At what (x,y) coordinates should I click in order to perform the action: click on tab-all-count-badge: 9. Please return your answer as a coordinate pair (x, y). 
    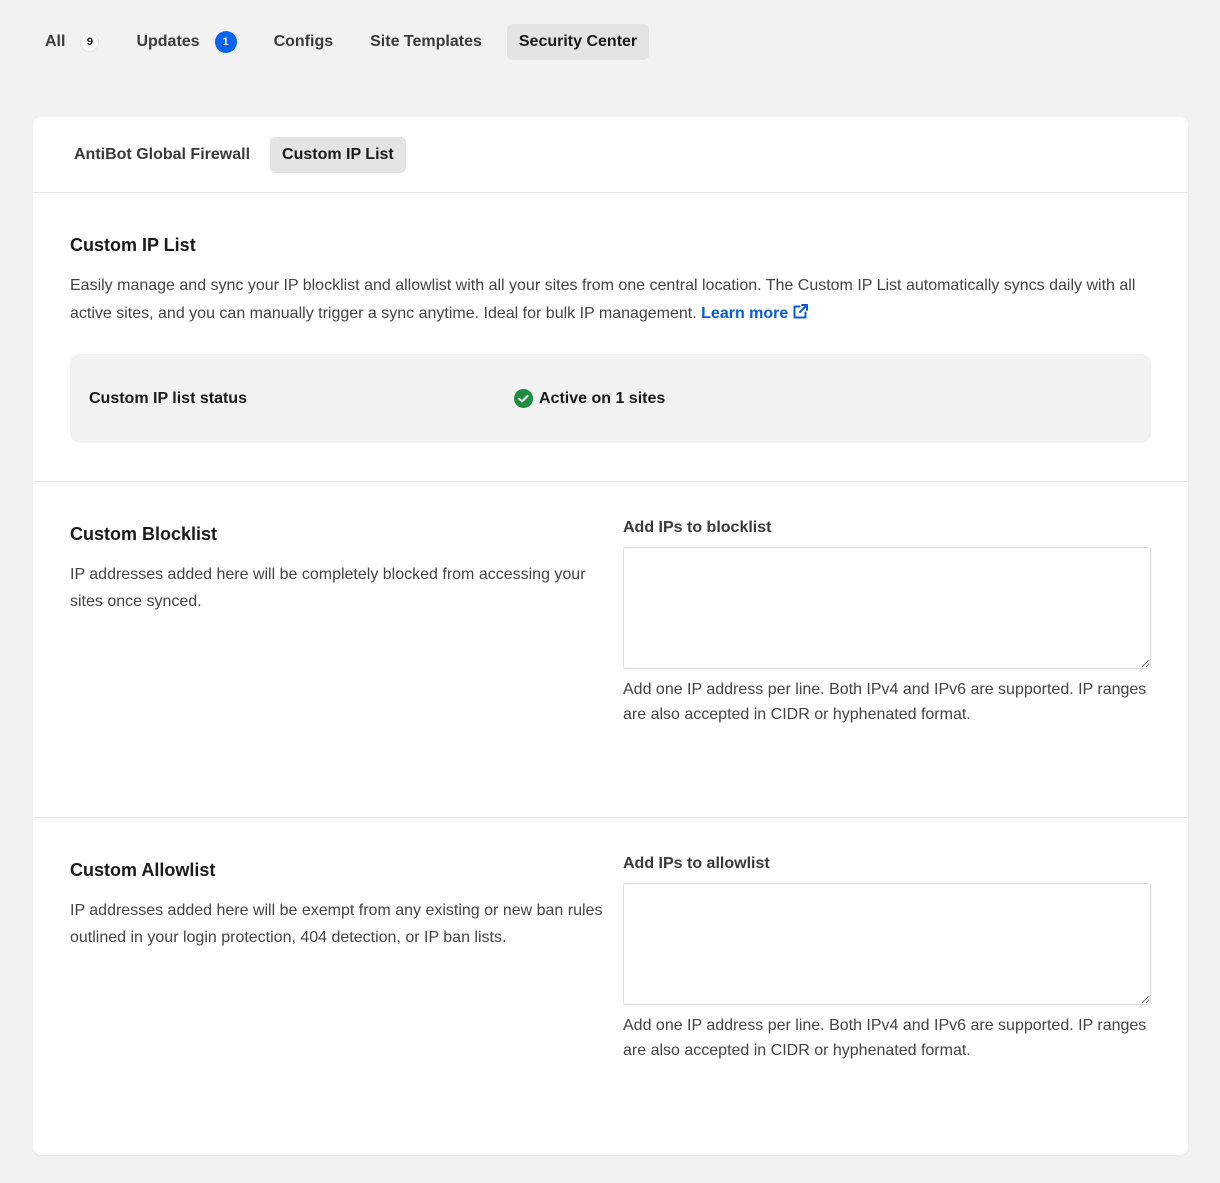
    Looking at the image, I should click on (90, 42).